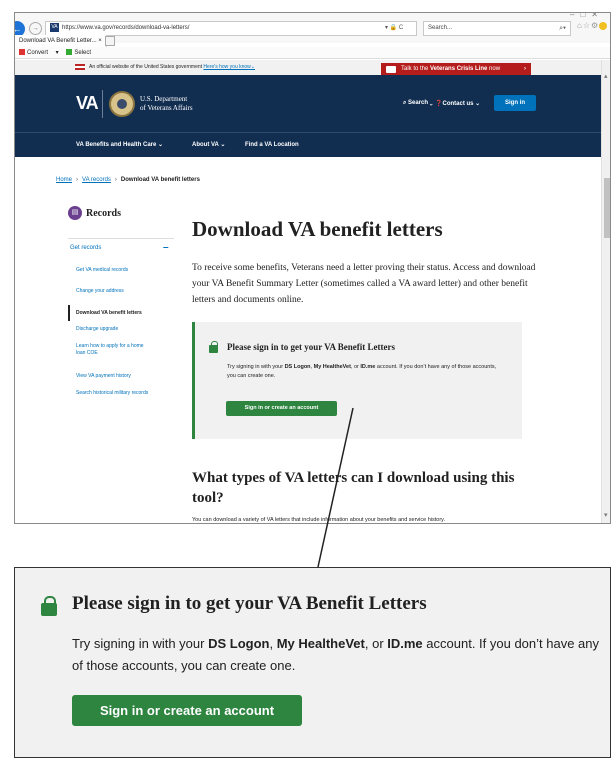  Describe the element at coordinates (239, 643) in the screenshot. I see `callout-ds-logon: DS Logon` at that location.